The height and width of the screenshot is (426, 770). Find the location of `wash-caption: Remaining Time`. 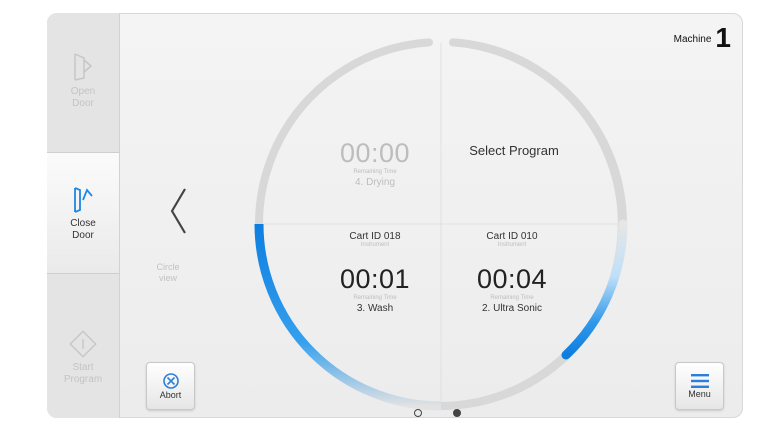

wash-caption: Remaining Time is located at coordinates (375, 298).